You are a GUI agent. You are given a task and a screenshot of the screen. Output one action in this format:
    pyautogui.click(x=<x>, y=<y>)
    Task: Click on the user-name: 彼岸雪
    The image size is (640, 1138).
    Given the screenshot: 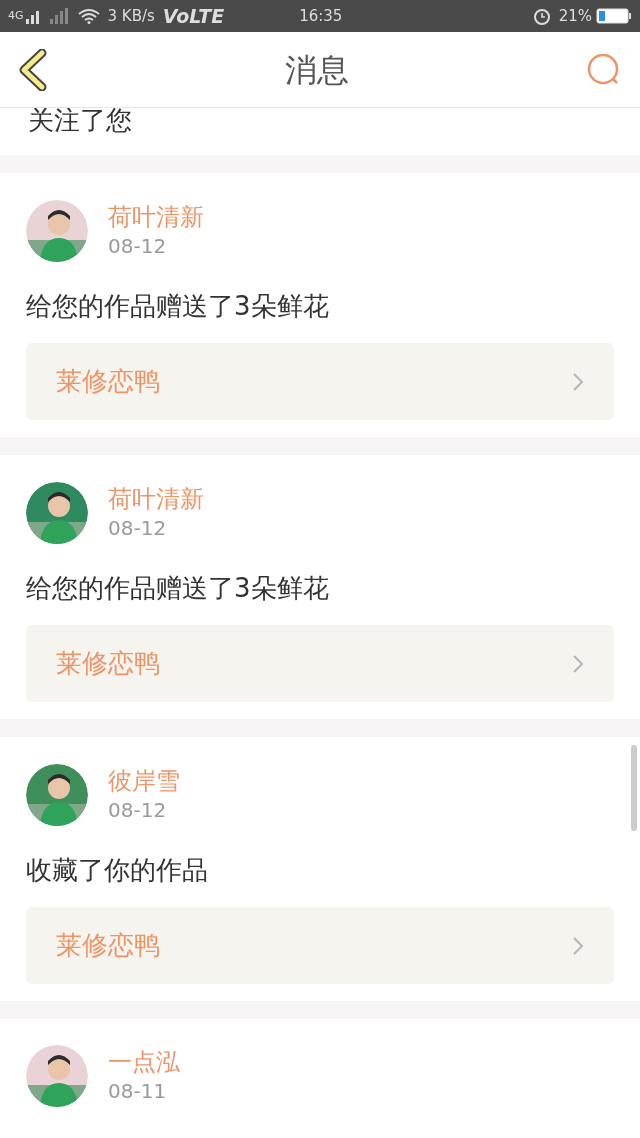 What is the action you would take?
    pyautogui.click(x=144, y=781)
    